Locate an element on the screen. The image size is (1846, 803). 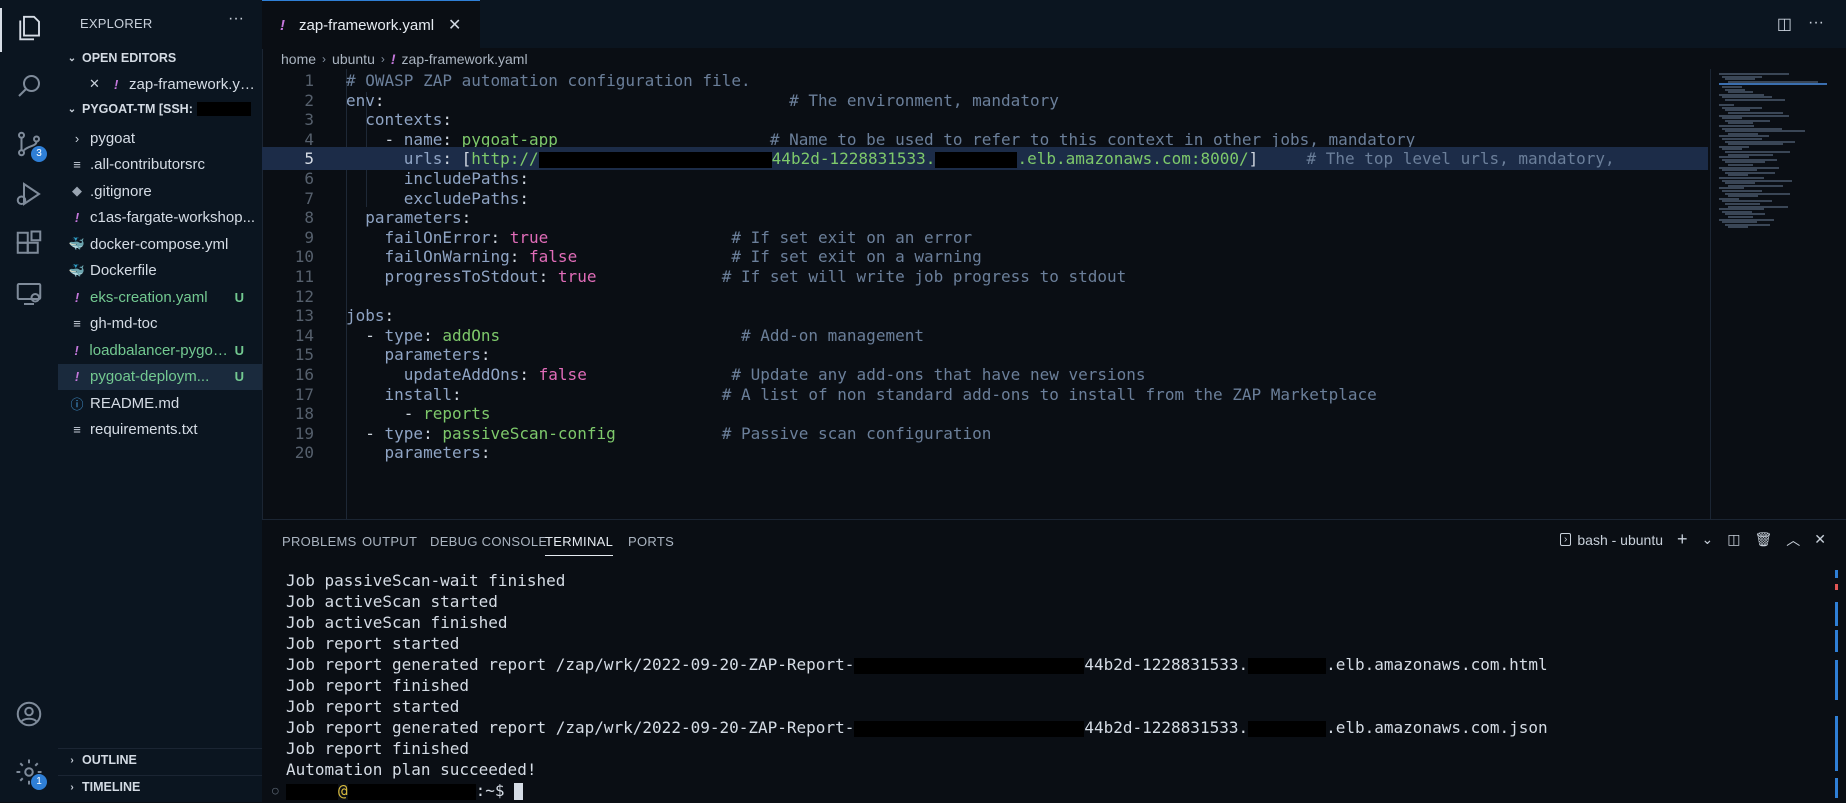
search-icon is located at coordinates (29, 86).